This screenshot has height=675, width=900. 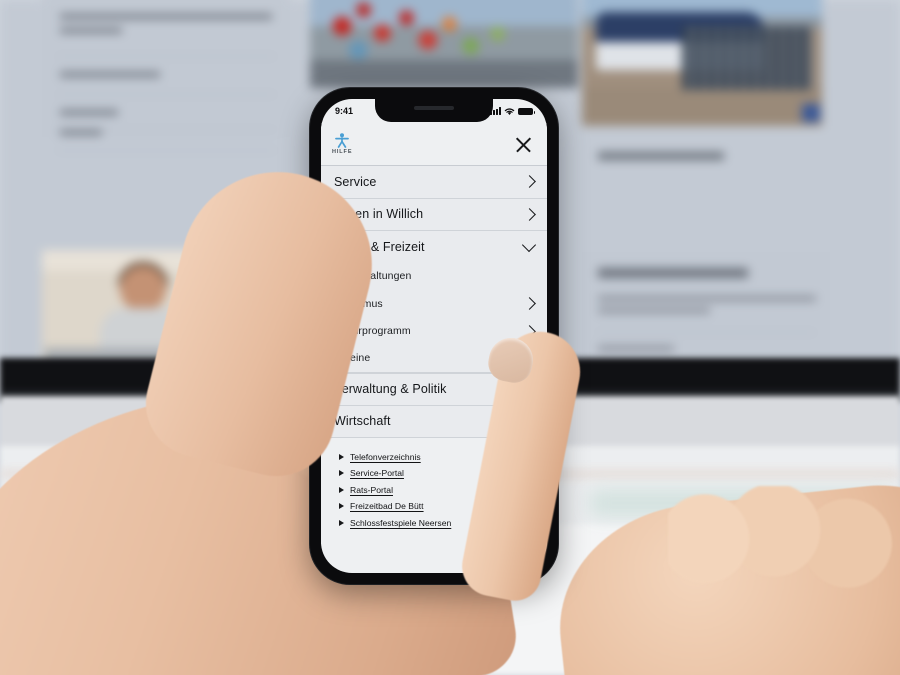 I want to click on app-header: HILFE, so click(x=434, y=144).